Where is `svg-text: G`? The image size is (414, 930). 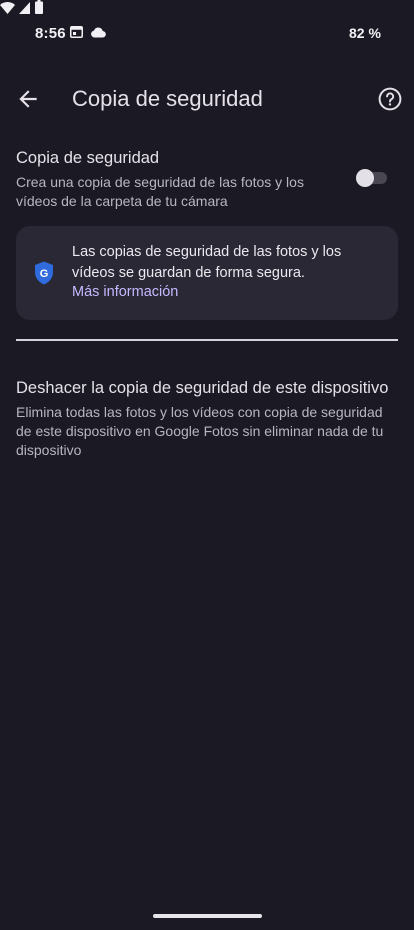
svg-text: G is located at coordinates (44, 274).